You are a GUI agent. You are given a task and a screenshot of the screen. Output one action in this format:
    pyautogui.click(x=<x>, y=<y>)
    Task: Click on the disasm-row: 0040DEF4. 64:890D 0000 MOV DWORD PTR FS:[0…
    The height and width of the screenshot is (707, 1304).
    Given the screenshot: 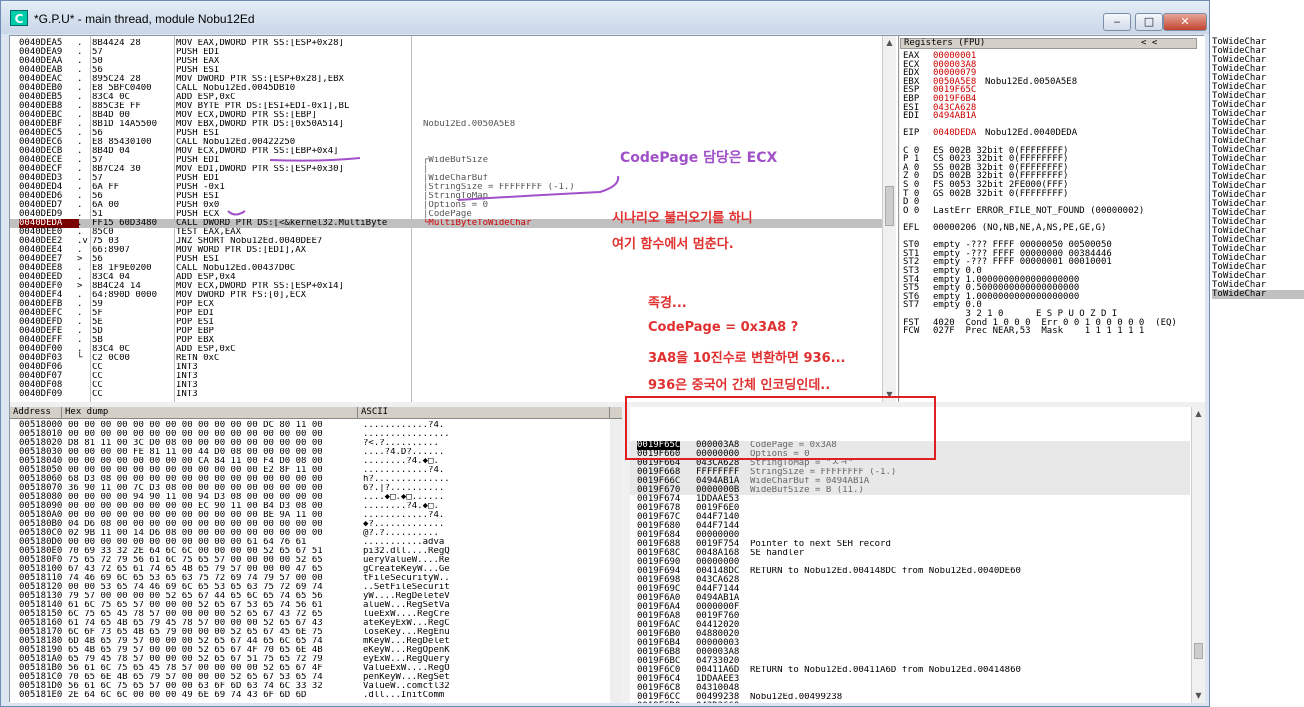 What is the action you would take?
    pyautogui.click(x=446, y=295)
    